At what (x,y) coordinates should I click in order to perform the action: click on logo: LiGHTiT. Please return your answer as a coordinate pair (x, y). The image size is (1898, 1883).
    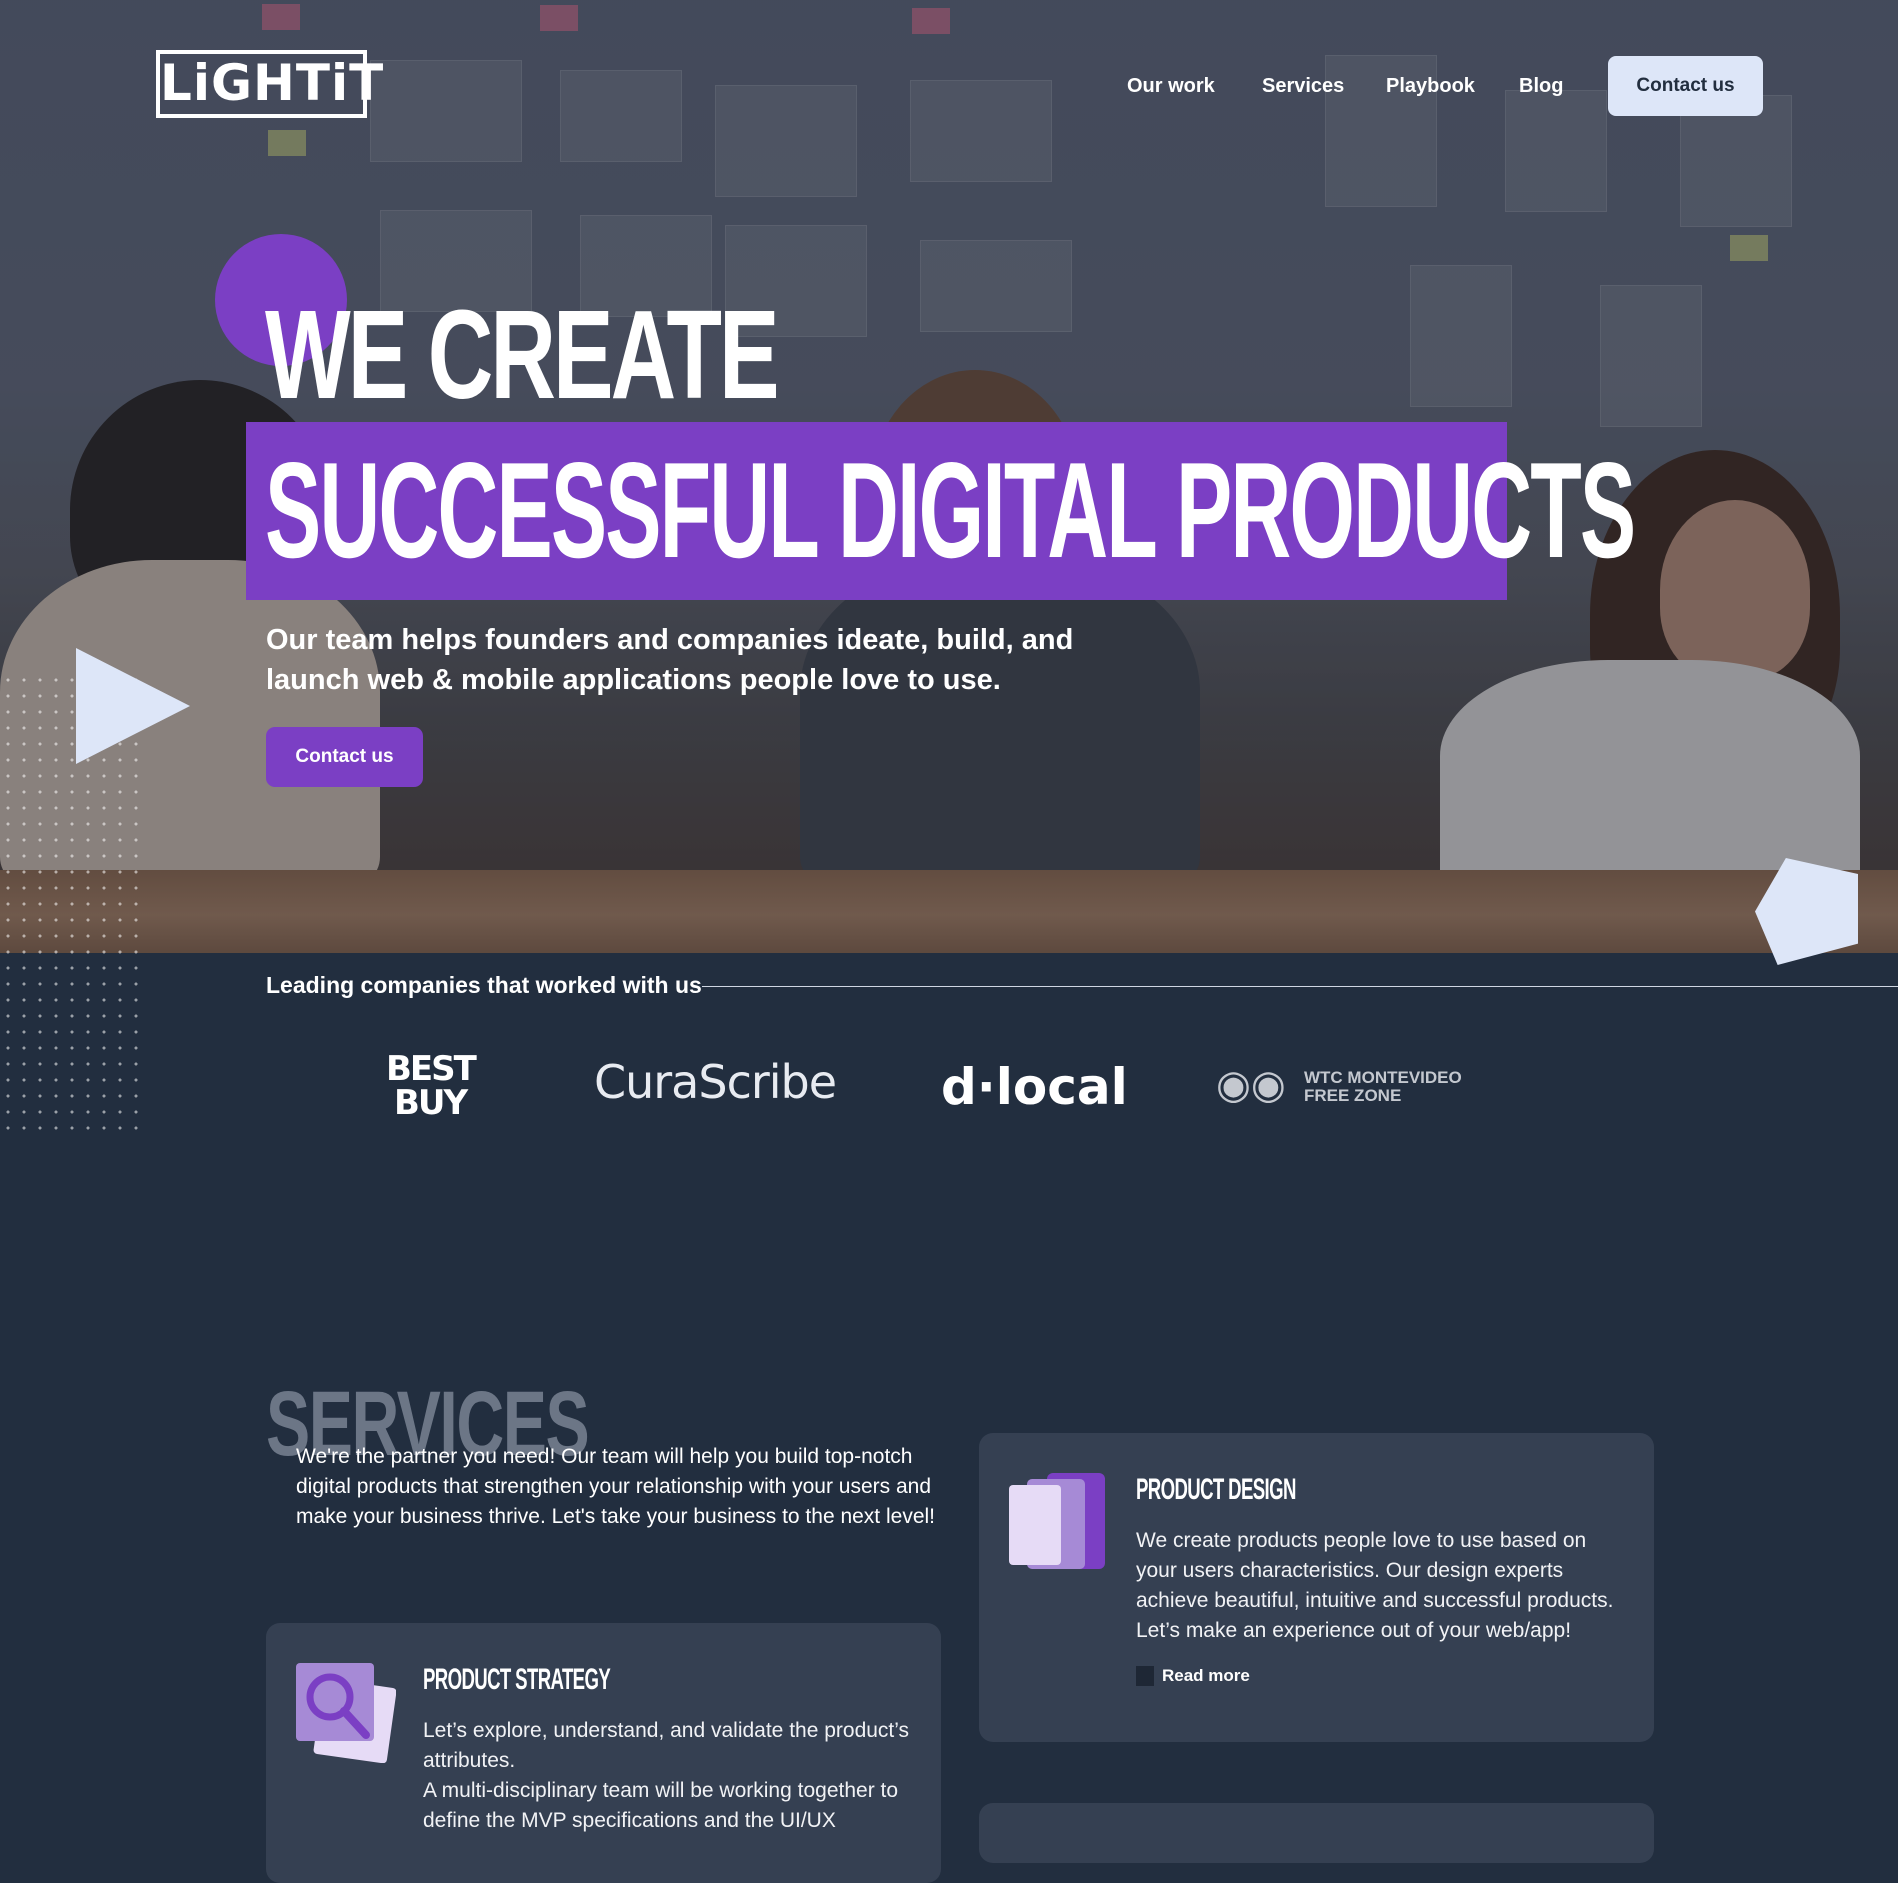
    Looking at the image, I should click on (269, 84).